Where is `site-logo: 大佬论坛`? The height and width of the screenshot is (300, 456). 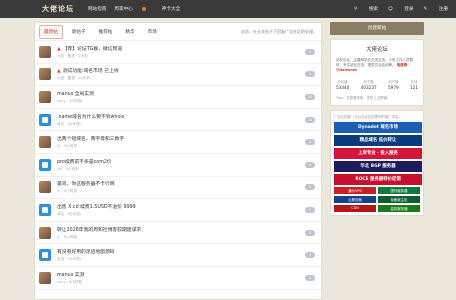
site-logo: 大佬论坛 is located at coordinates (58, 9).